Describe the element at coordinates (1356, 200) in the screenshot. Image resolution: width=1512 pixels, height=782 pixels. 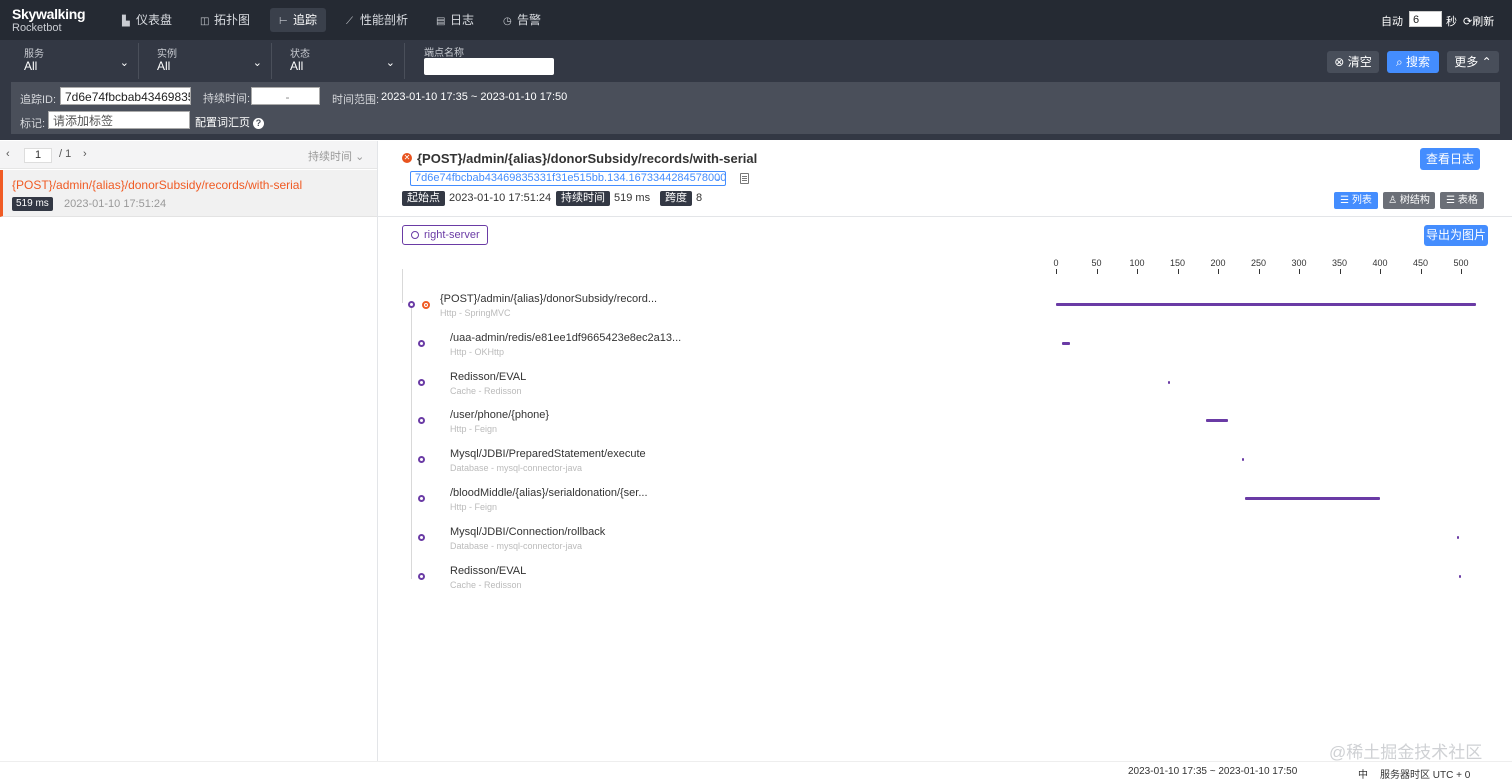
I see `view-list-button: ☰ 列表` at that location.